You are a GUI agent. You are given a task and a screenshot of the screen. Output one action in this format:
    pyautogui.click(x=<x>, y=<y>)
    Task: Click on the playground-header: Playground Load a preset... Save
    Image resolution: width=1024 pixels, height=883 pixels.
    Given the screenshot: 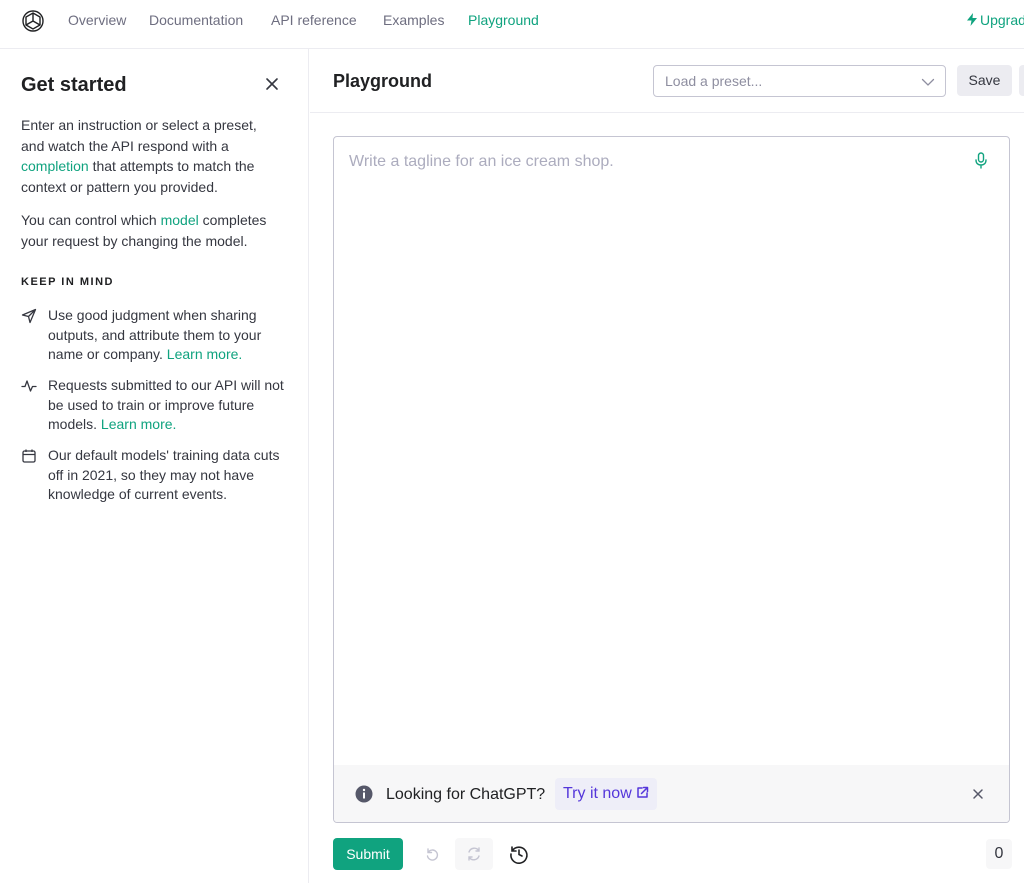 What is the action you would take?
    pyautogui.click(x=667, y=81)
    